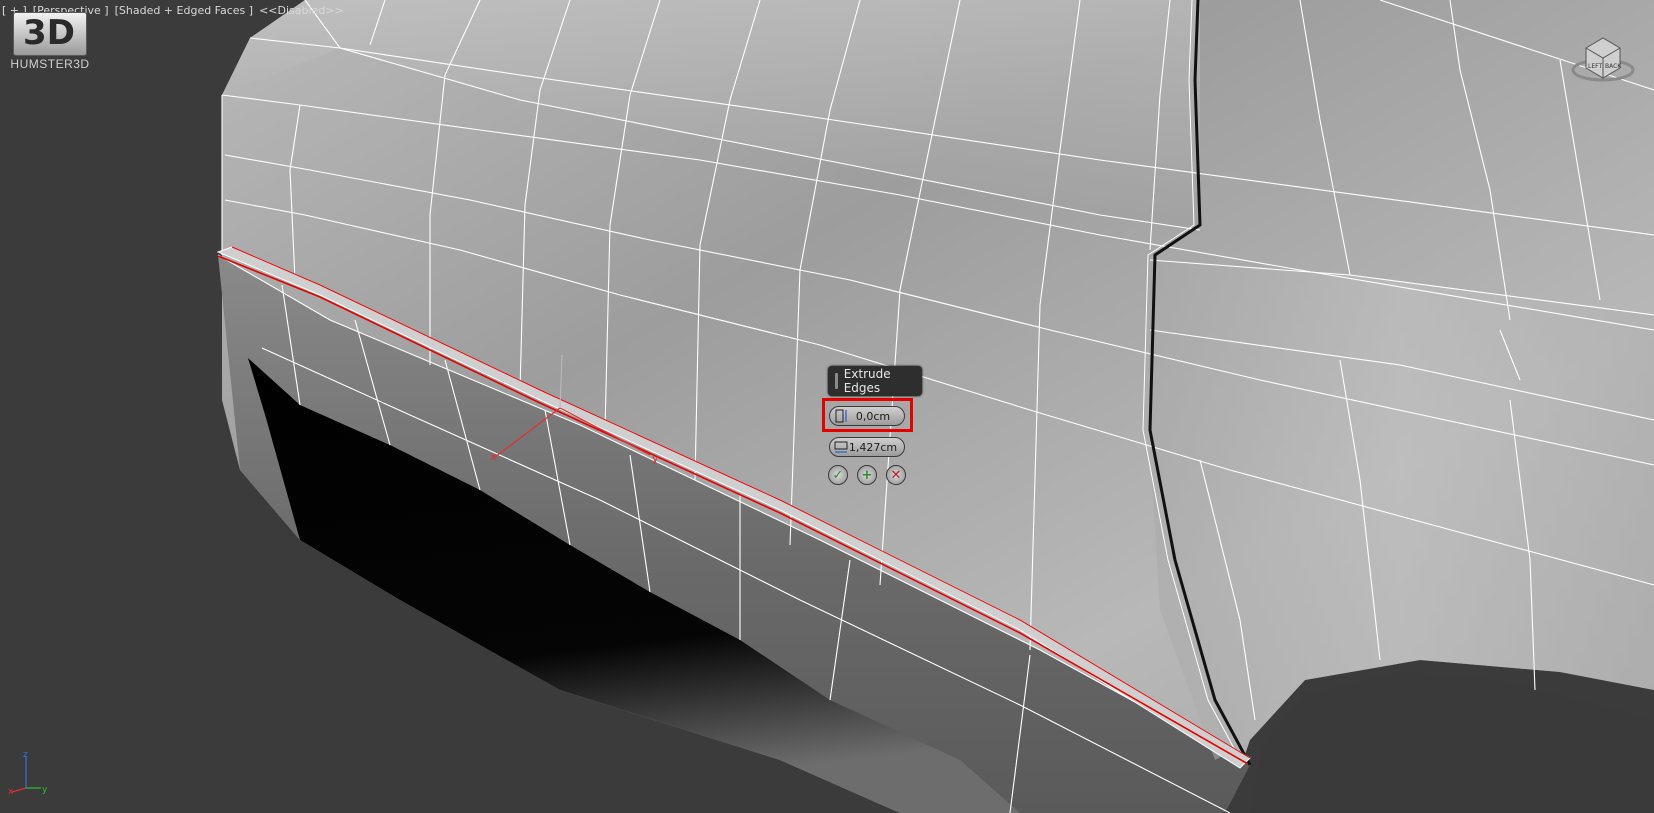 Image resolution: width=1654 pixels, height=813 pixels. What do you see at coordinates (184, 10) in the screenshot?
I see `viewport-shading-mode: [Shaded + Edged Faces ]` at bounding box center [184, 10].